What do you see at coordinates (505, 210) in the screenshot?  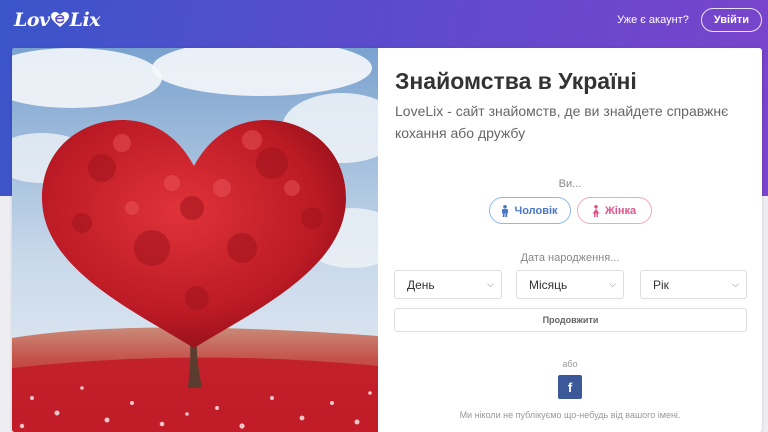 I see `male-person-icon` at bounding box center [505, 210].